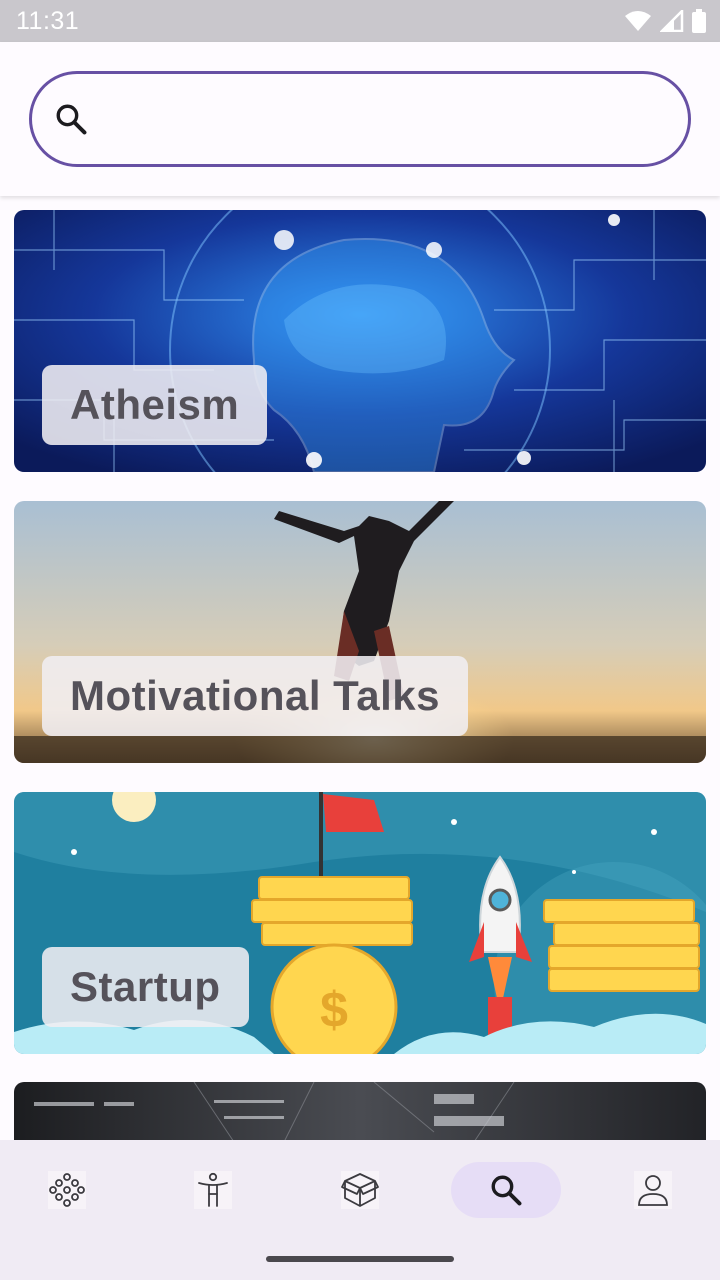  Describe the element at coordinates (699, 21) in the screenshot. I see `battery-icon` at that location.